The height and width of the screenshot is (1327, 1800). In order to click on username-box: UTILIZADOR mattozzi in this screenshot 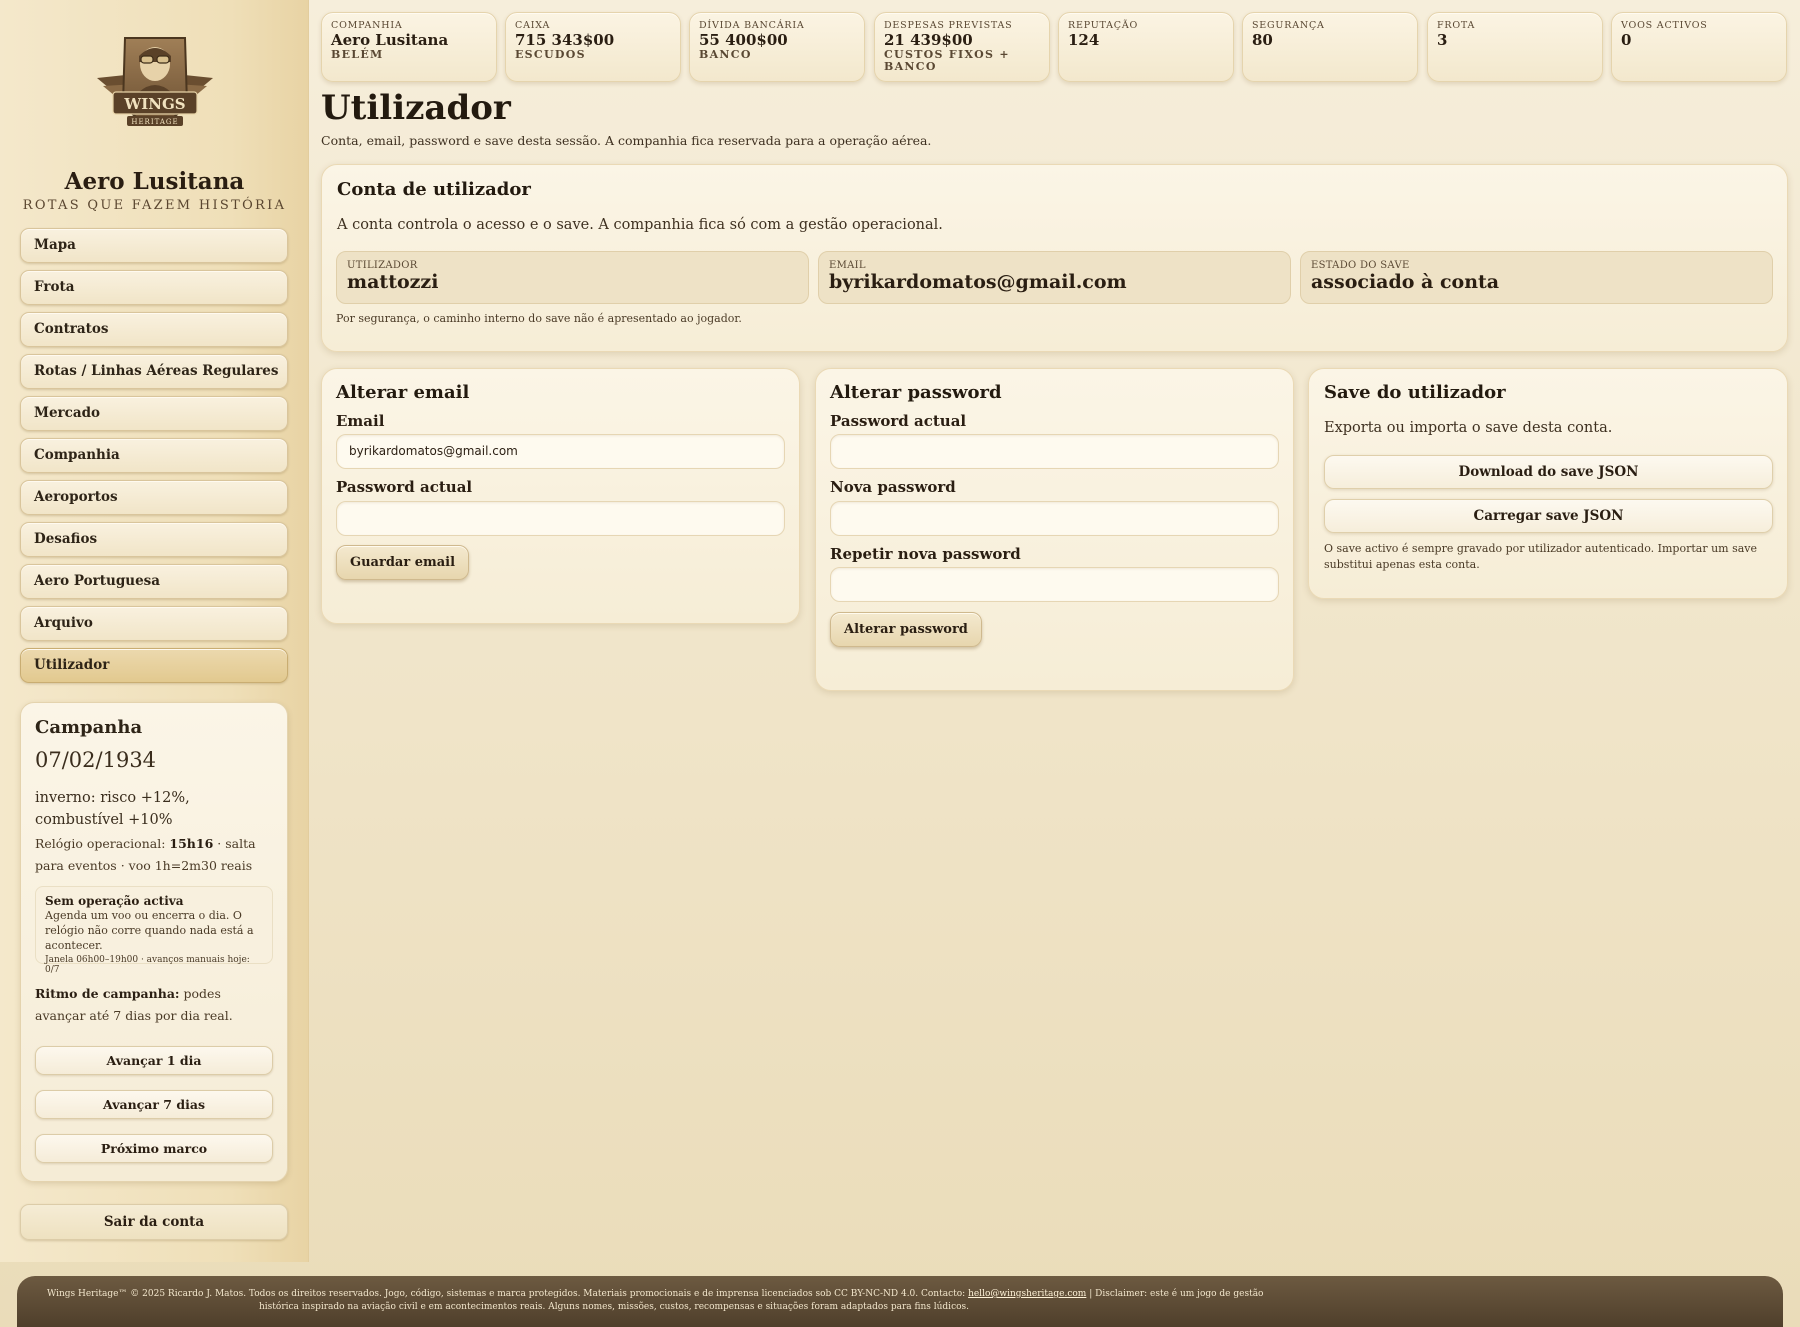, I will do `click(572, 277)`.